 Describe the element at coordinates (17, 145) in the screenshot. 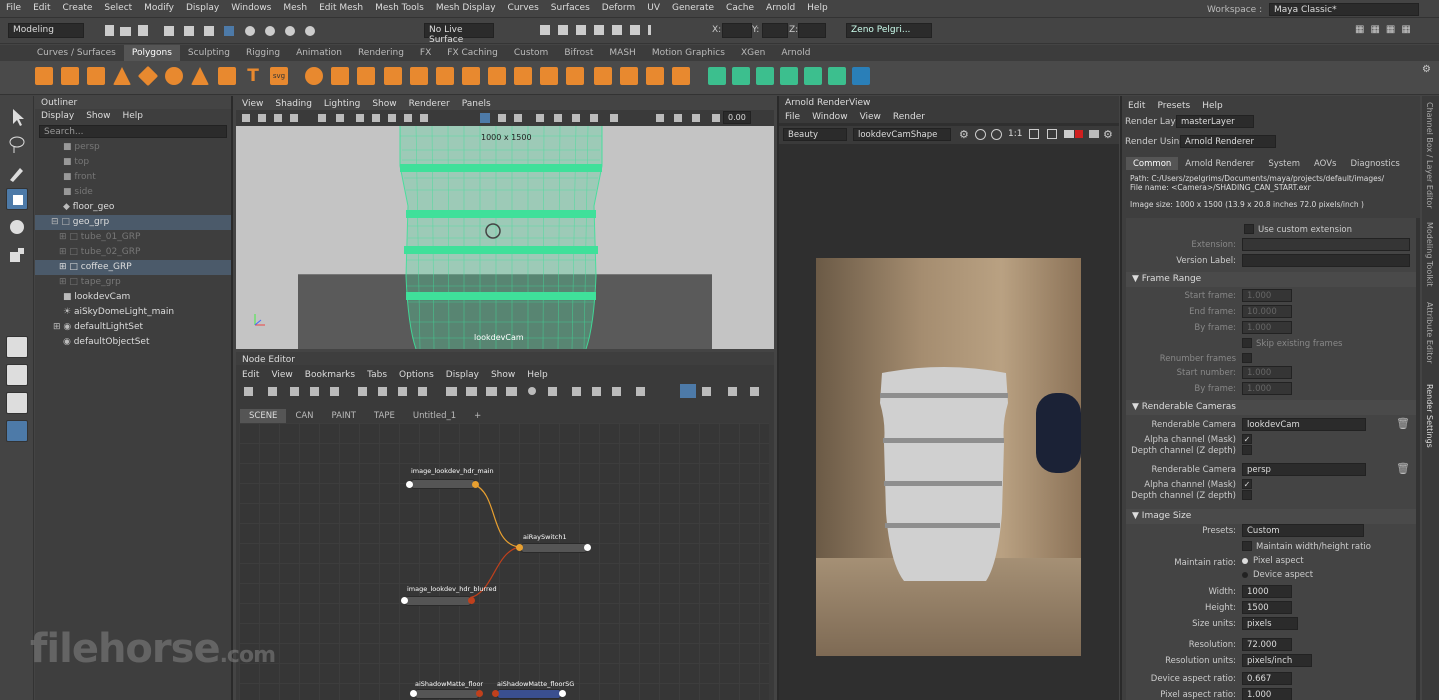

I see `lasso-tool-icon` at that location.